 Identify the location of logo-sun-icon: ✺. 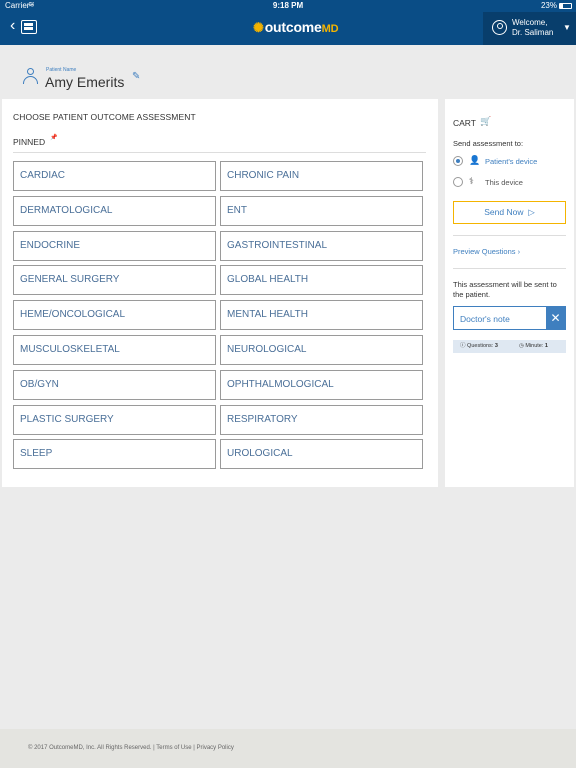
(258, 27).